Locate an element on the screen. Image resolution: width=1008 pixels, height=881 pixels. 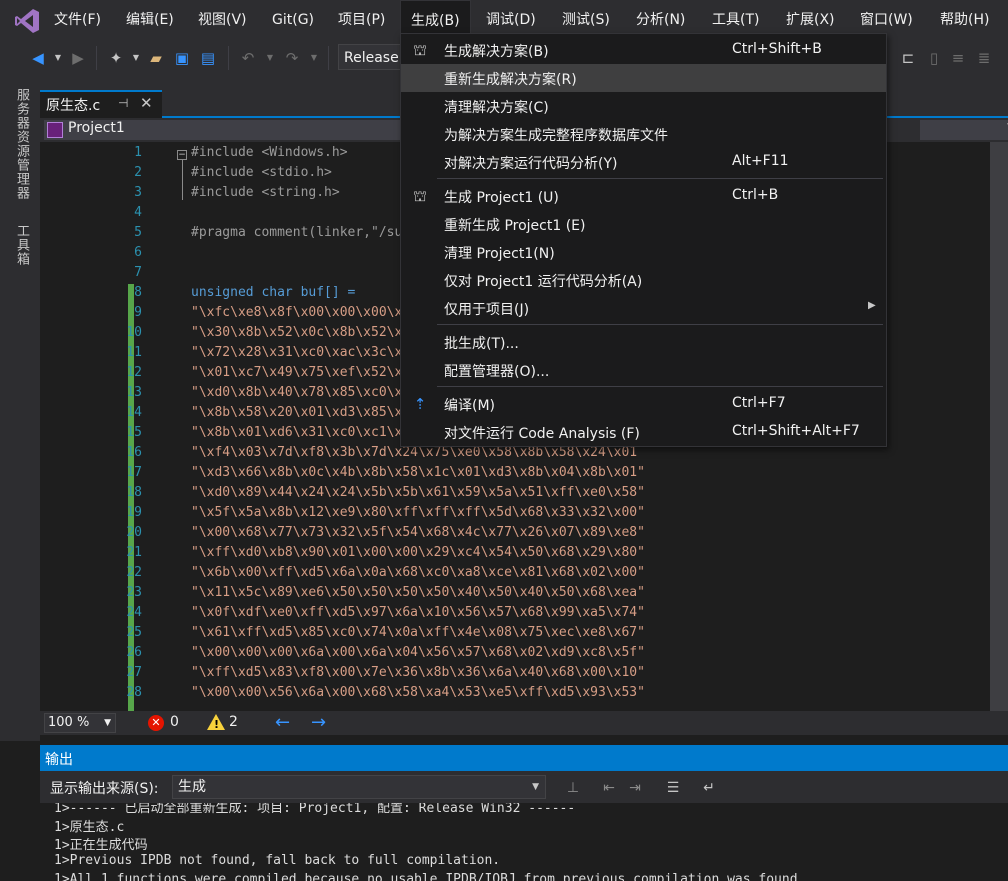
menu-item-rebuild-project: 重新生成 Project1 (E) is located at coordinates (643, 224).